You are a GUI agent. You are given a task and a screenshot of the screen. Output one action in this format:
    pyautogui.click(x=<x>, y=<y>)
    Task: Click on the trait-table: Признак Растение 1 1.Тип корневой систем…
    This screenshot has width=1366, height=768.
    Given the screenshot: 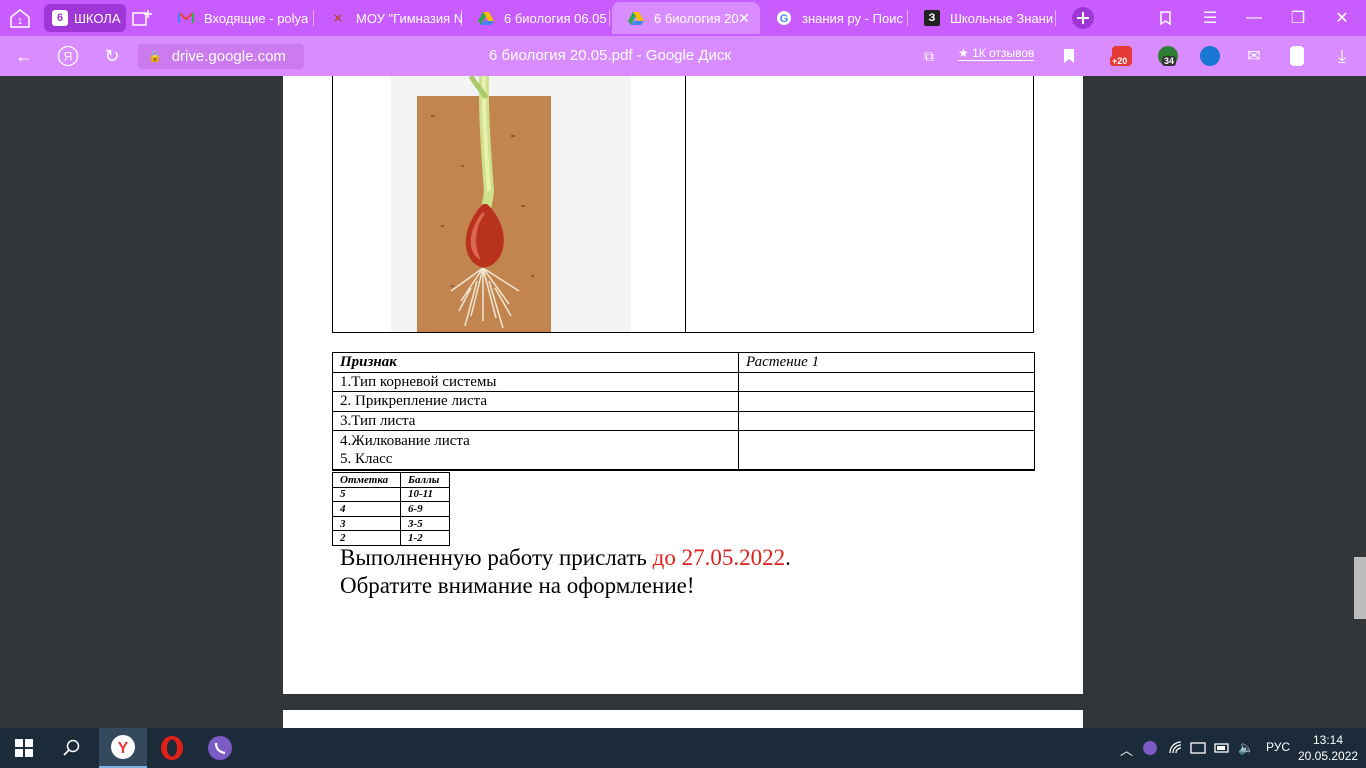 What is the action you would take?
    pyautogui.click(x=683, y=411)
    